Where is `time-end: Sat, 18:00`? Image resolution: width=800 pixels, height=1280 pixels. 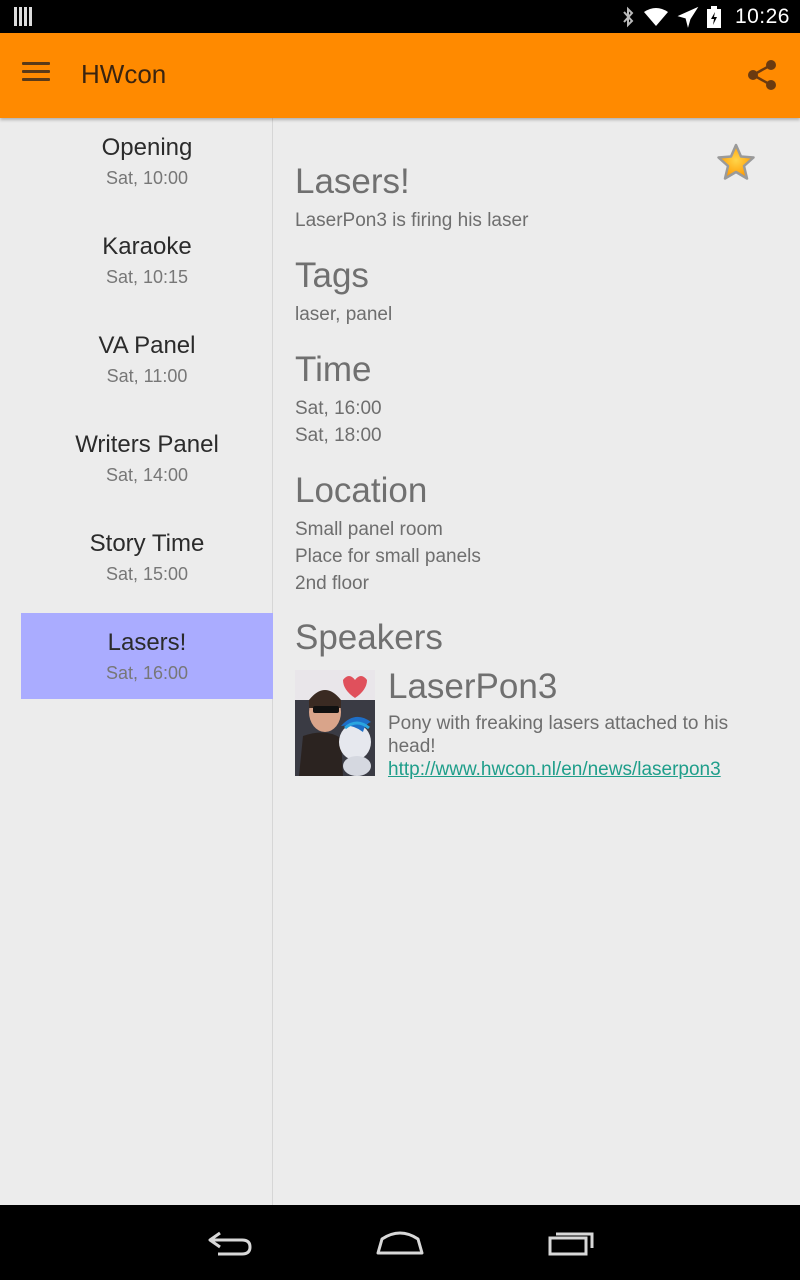
time-end: Sat, 18:00 is located at coordinates (338, 435).